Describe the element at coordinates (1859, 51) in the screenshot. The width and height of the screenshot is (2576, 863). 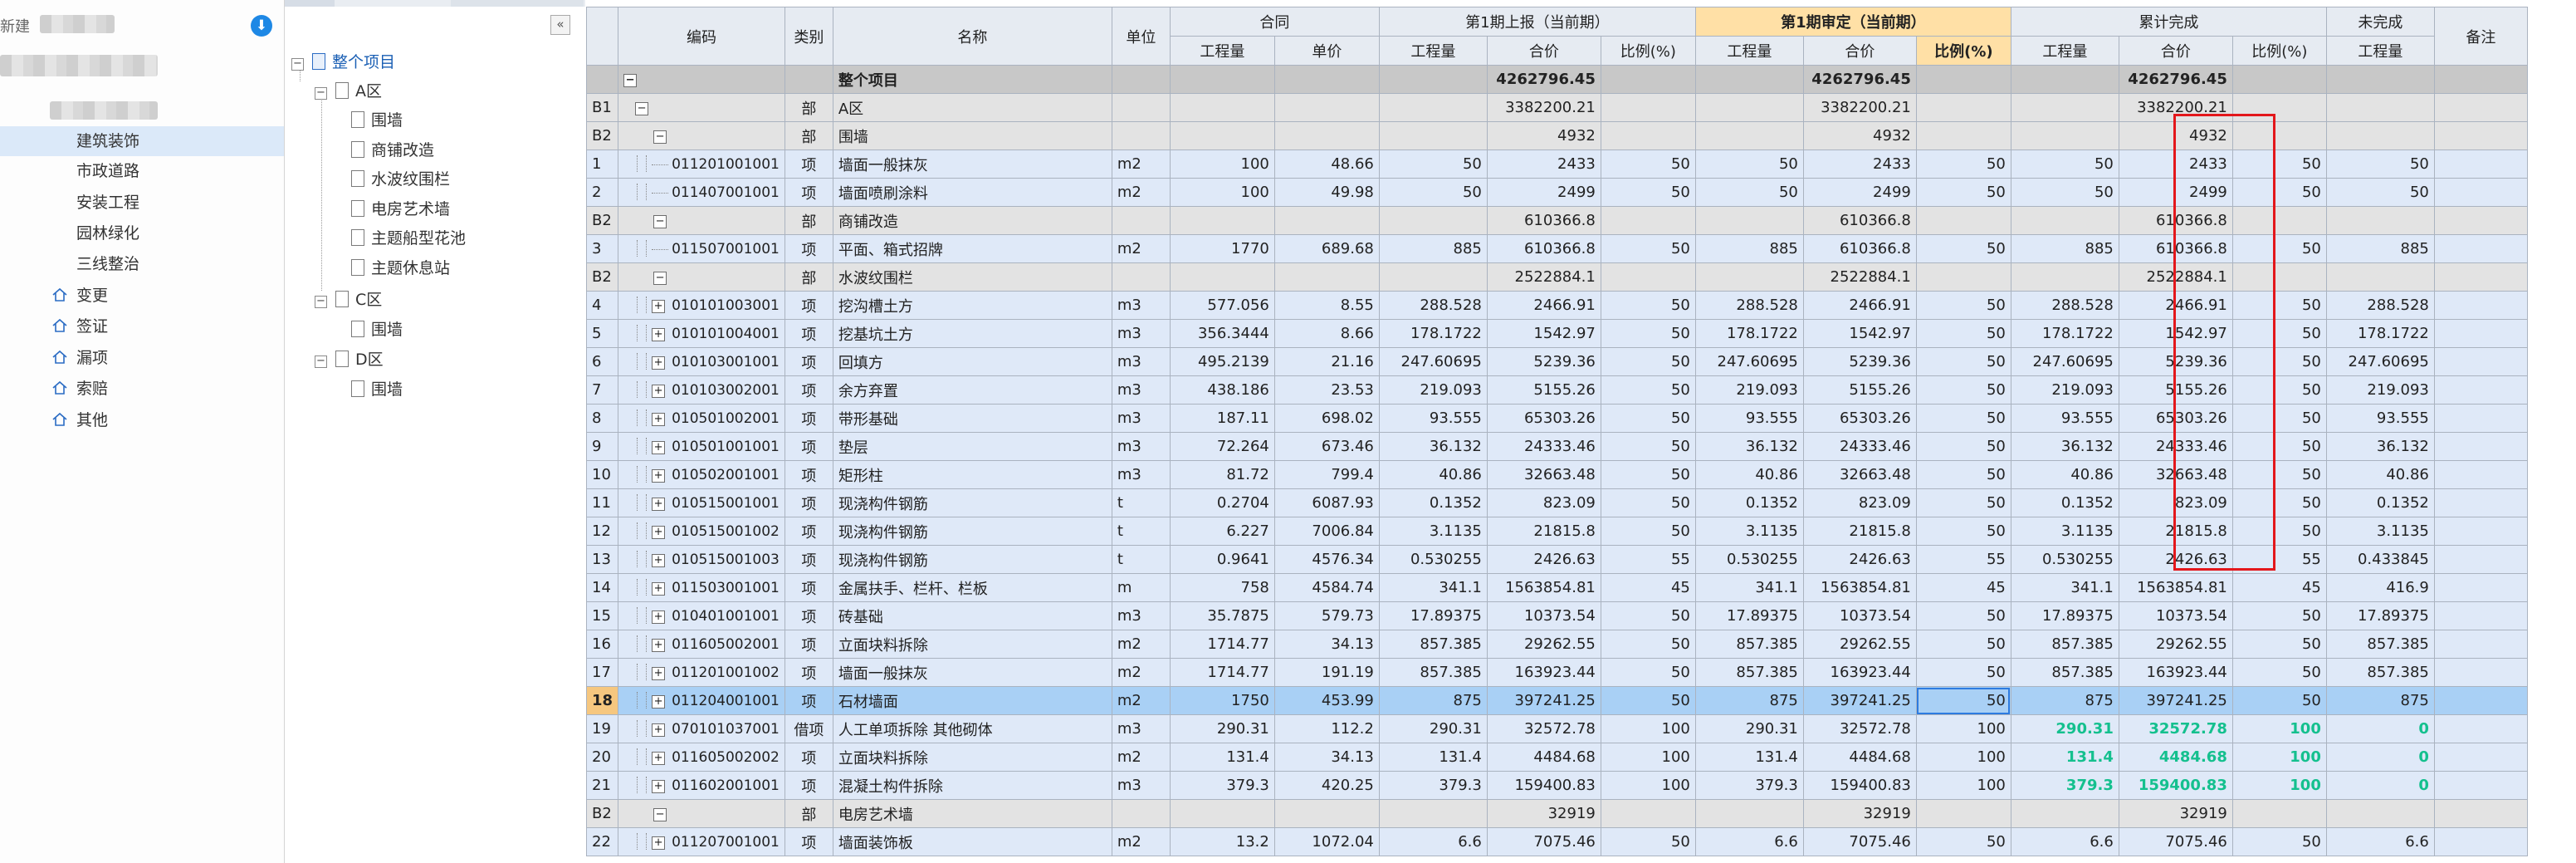
I see `header-audit-total: 合价` at that location.